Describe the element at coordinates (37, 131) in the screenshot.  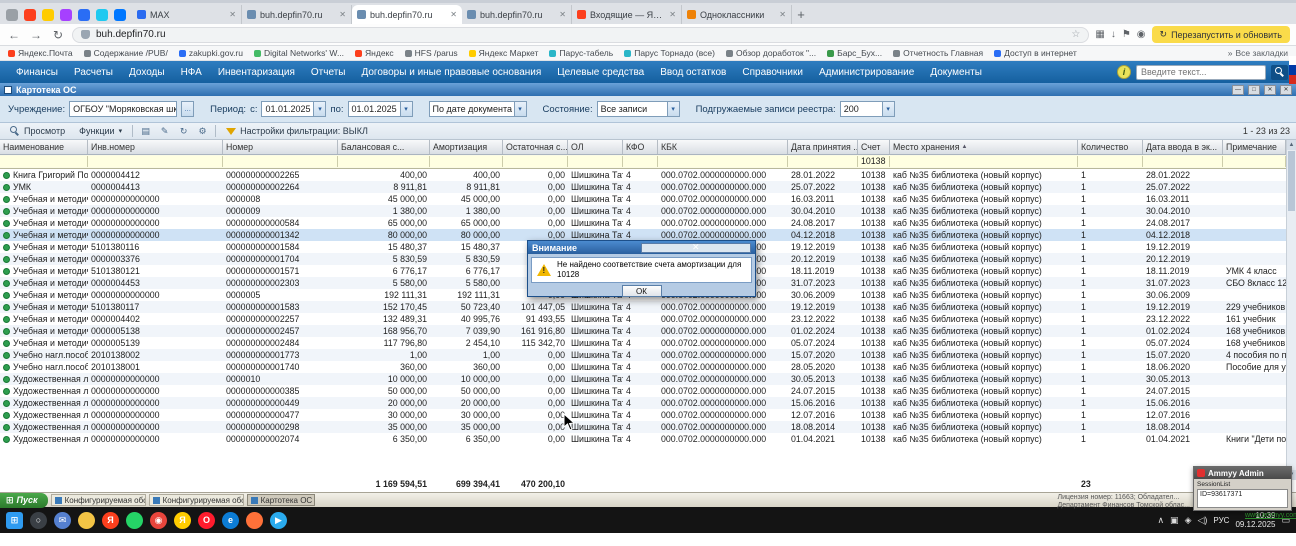
I see `view-button: Просмотр` at that location.